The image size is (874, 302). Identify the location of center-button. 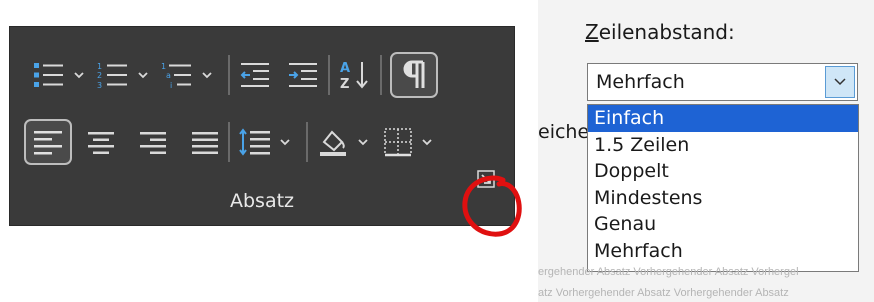
(101, 142).